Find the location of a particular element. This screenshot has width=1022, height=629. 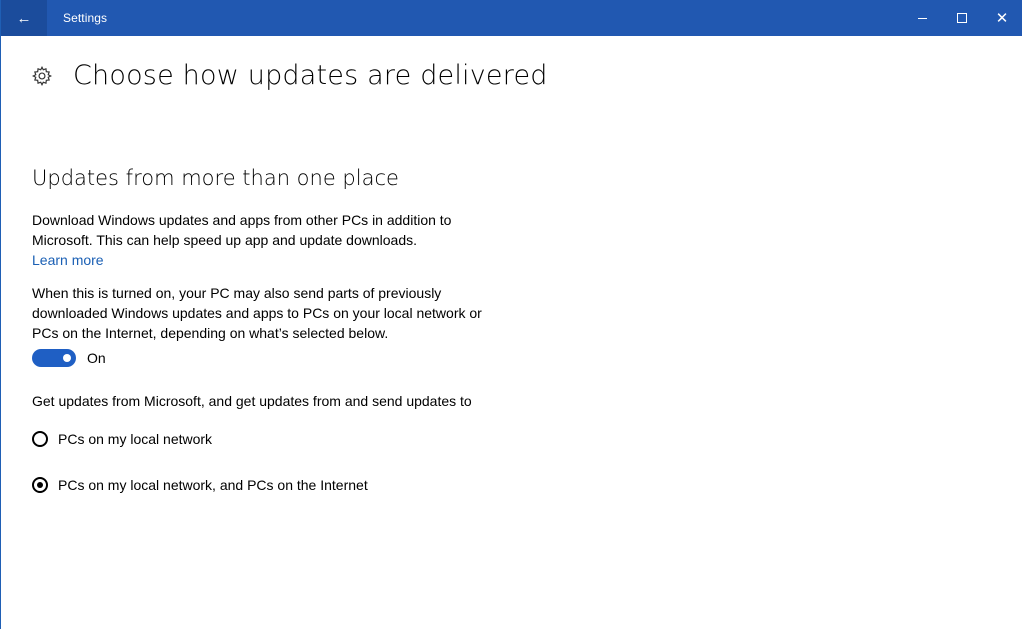

maximize-icon is located at coordinates (962, 18).